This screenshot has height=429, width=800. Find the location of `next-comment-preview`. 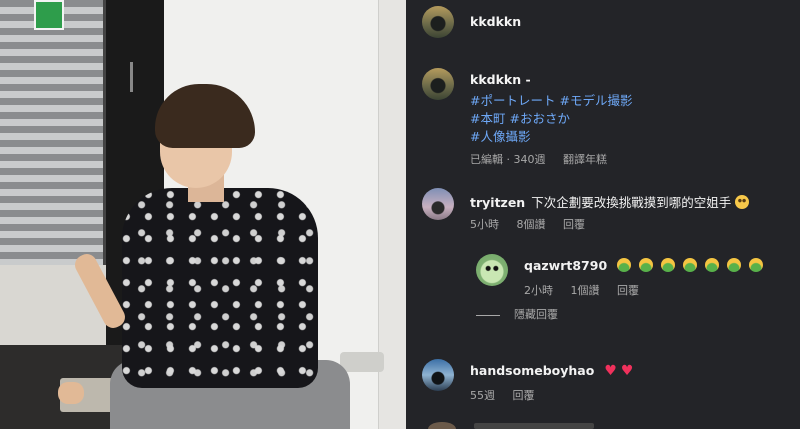

next-comment-preview is located at coordinates (534, 426).